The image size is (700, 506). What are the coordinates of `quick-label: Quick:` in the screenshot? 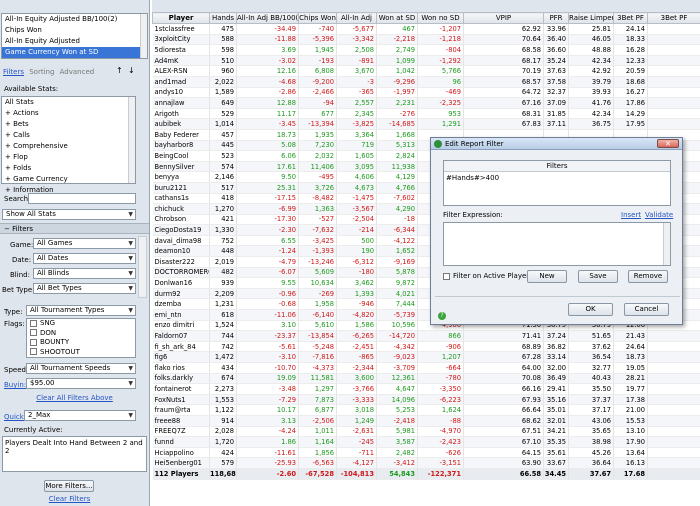 It's located at (15, 417).